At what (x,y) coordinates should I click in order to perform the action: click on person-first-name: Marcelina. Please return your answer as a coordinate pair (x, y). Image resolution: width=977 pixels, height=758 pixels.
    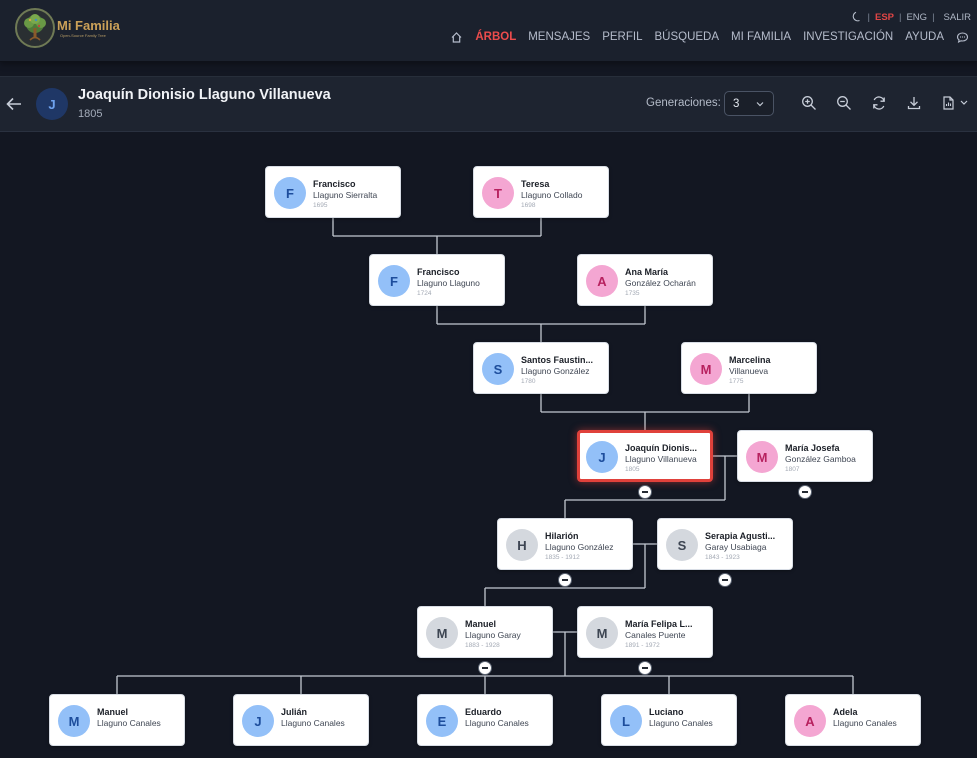
    Looking at the image, I should click on (750, 360).